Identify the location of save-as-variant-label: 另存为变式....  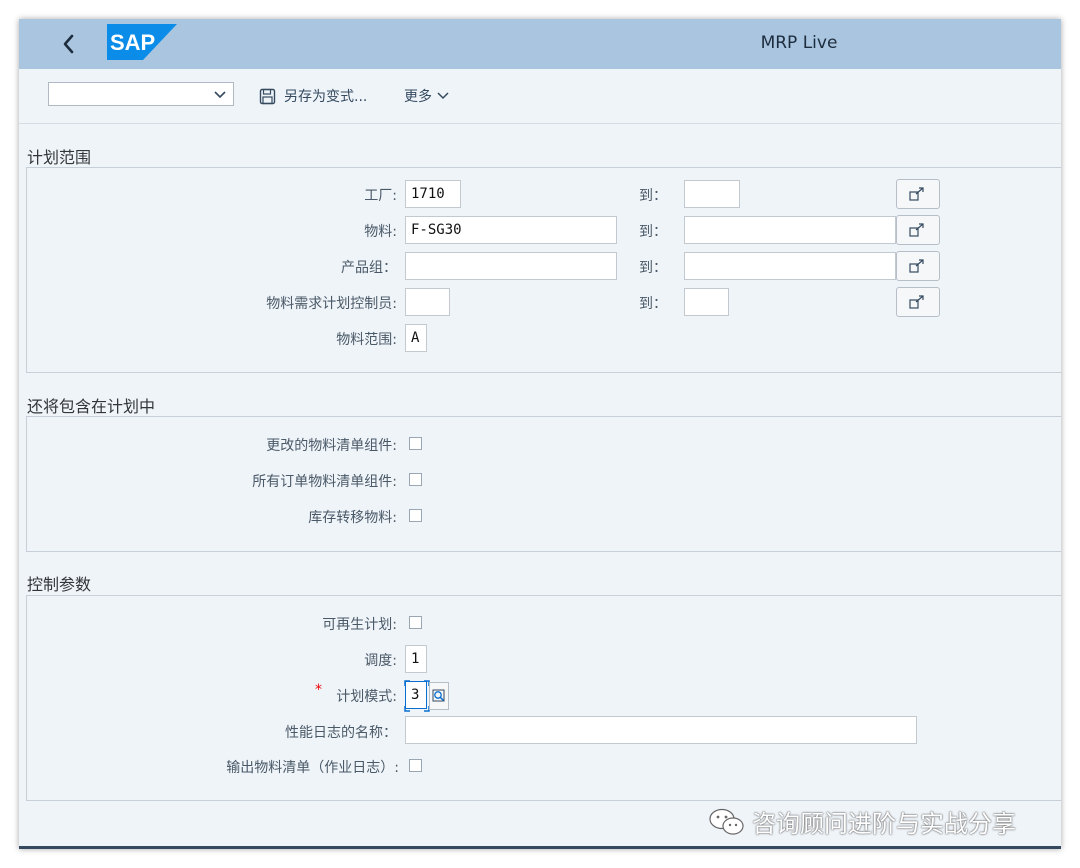
(326, 97).